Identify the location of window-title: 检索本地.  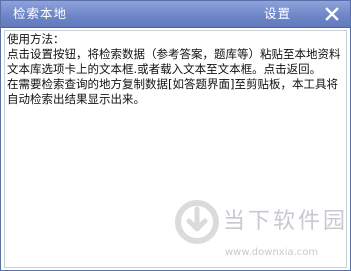
(40, 13).